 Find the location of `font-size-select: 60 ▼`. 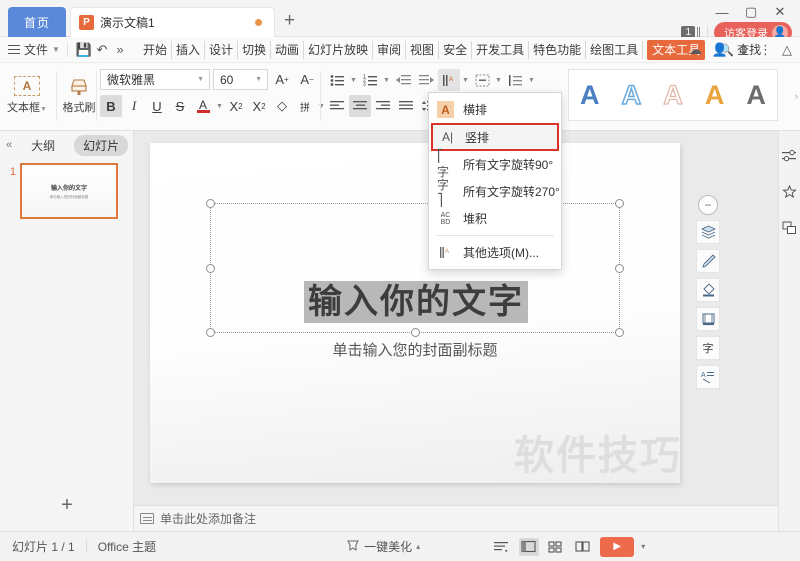

font-size-select: 60 ▼ is located at coordinates (240, 79).